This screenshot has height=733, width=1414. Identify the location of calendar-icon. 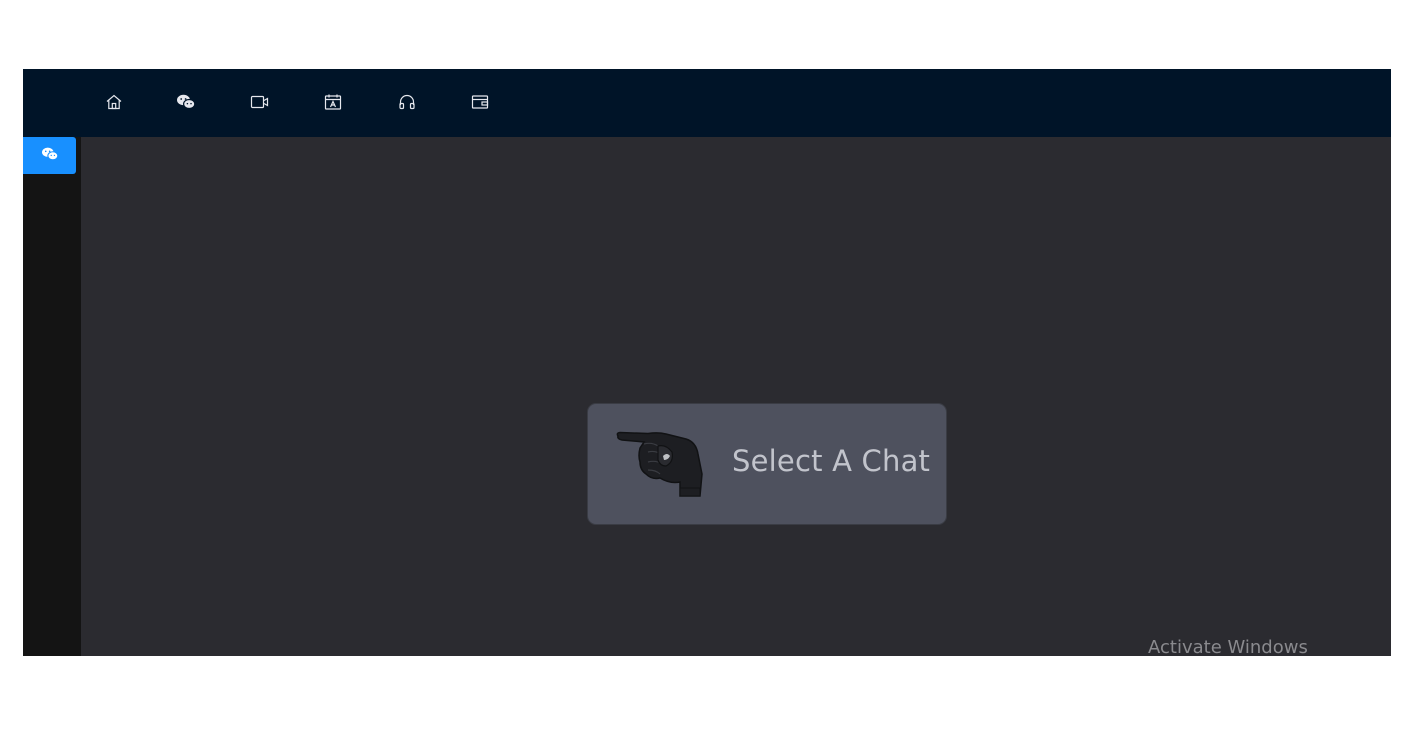
(333, 102).